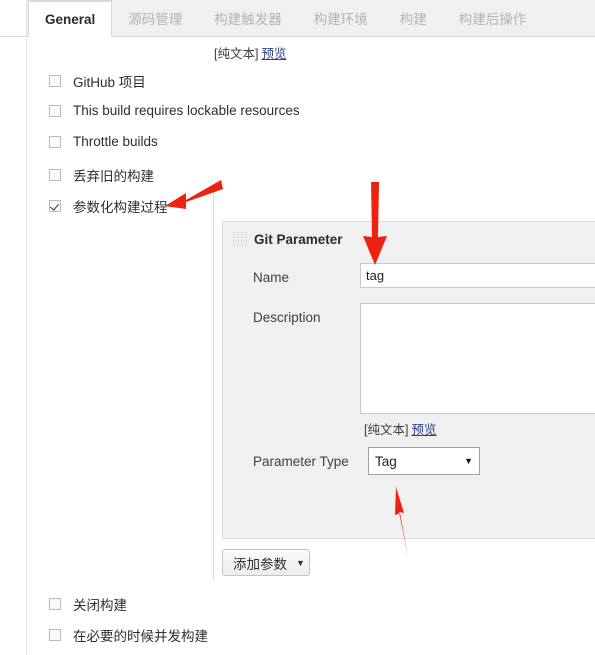  What do you see at coordinates (273, 54) in the screenshot?
I see `top-preview-link: 预览` at bounding box center [273, 54].